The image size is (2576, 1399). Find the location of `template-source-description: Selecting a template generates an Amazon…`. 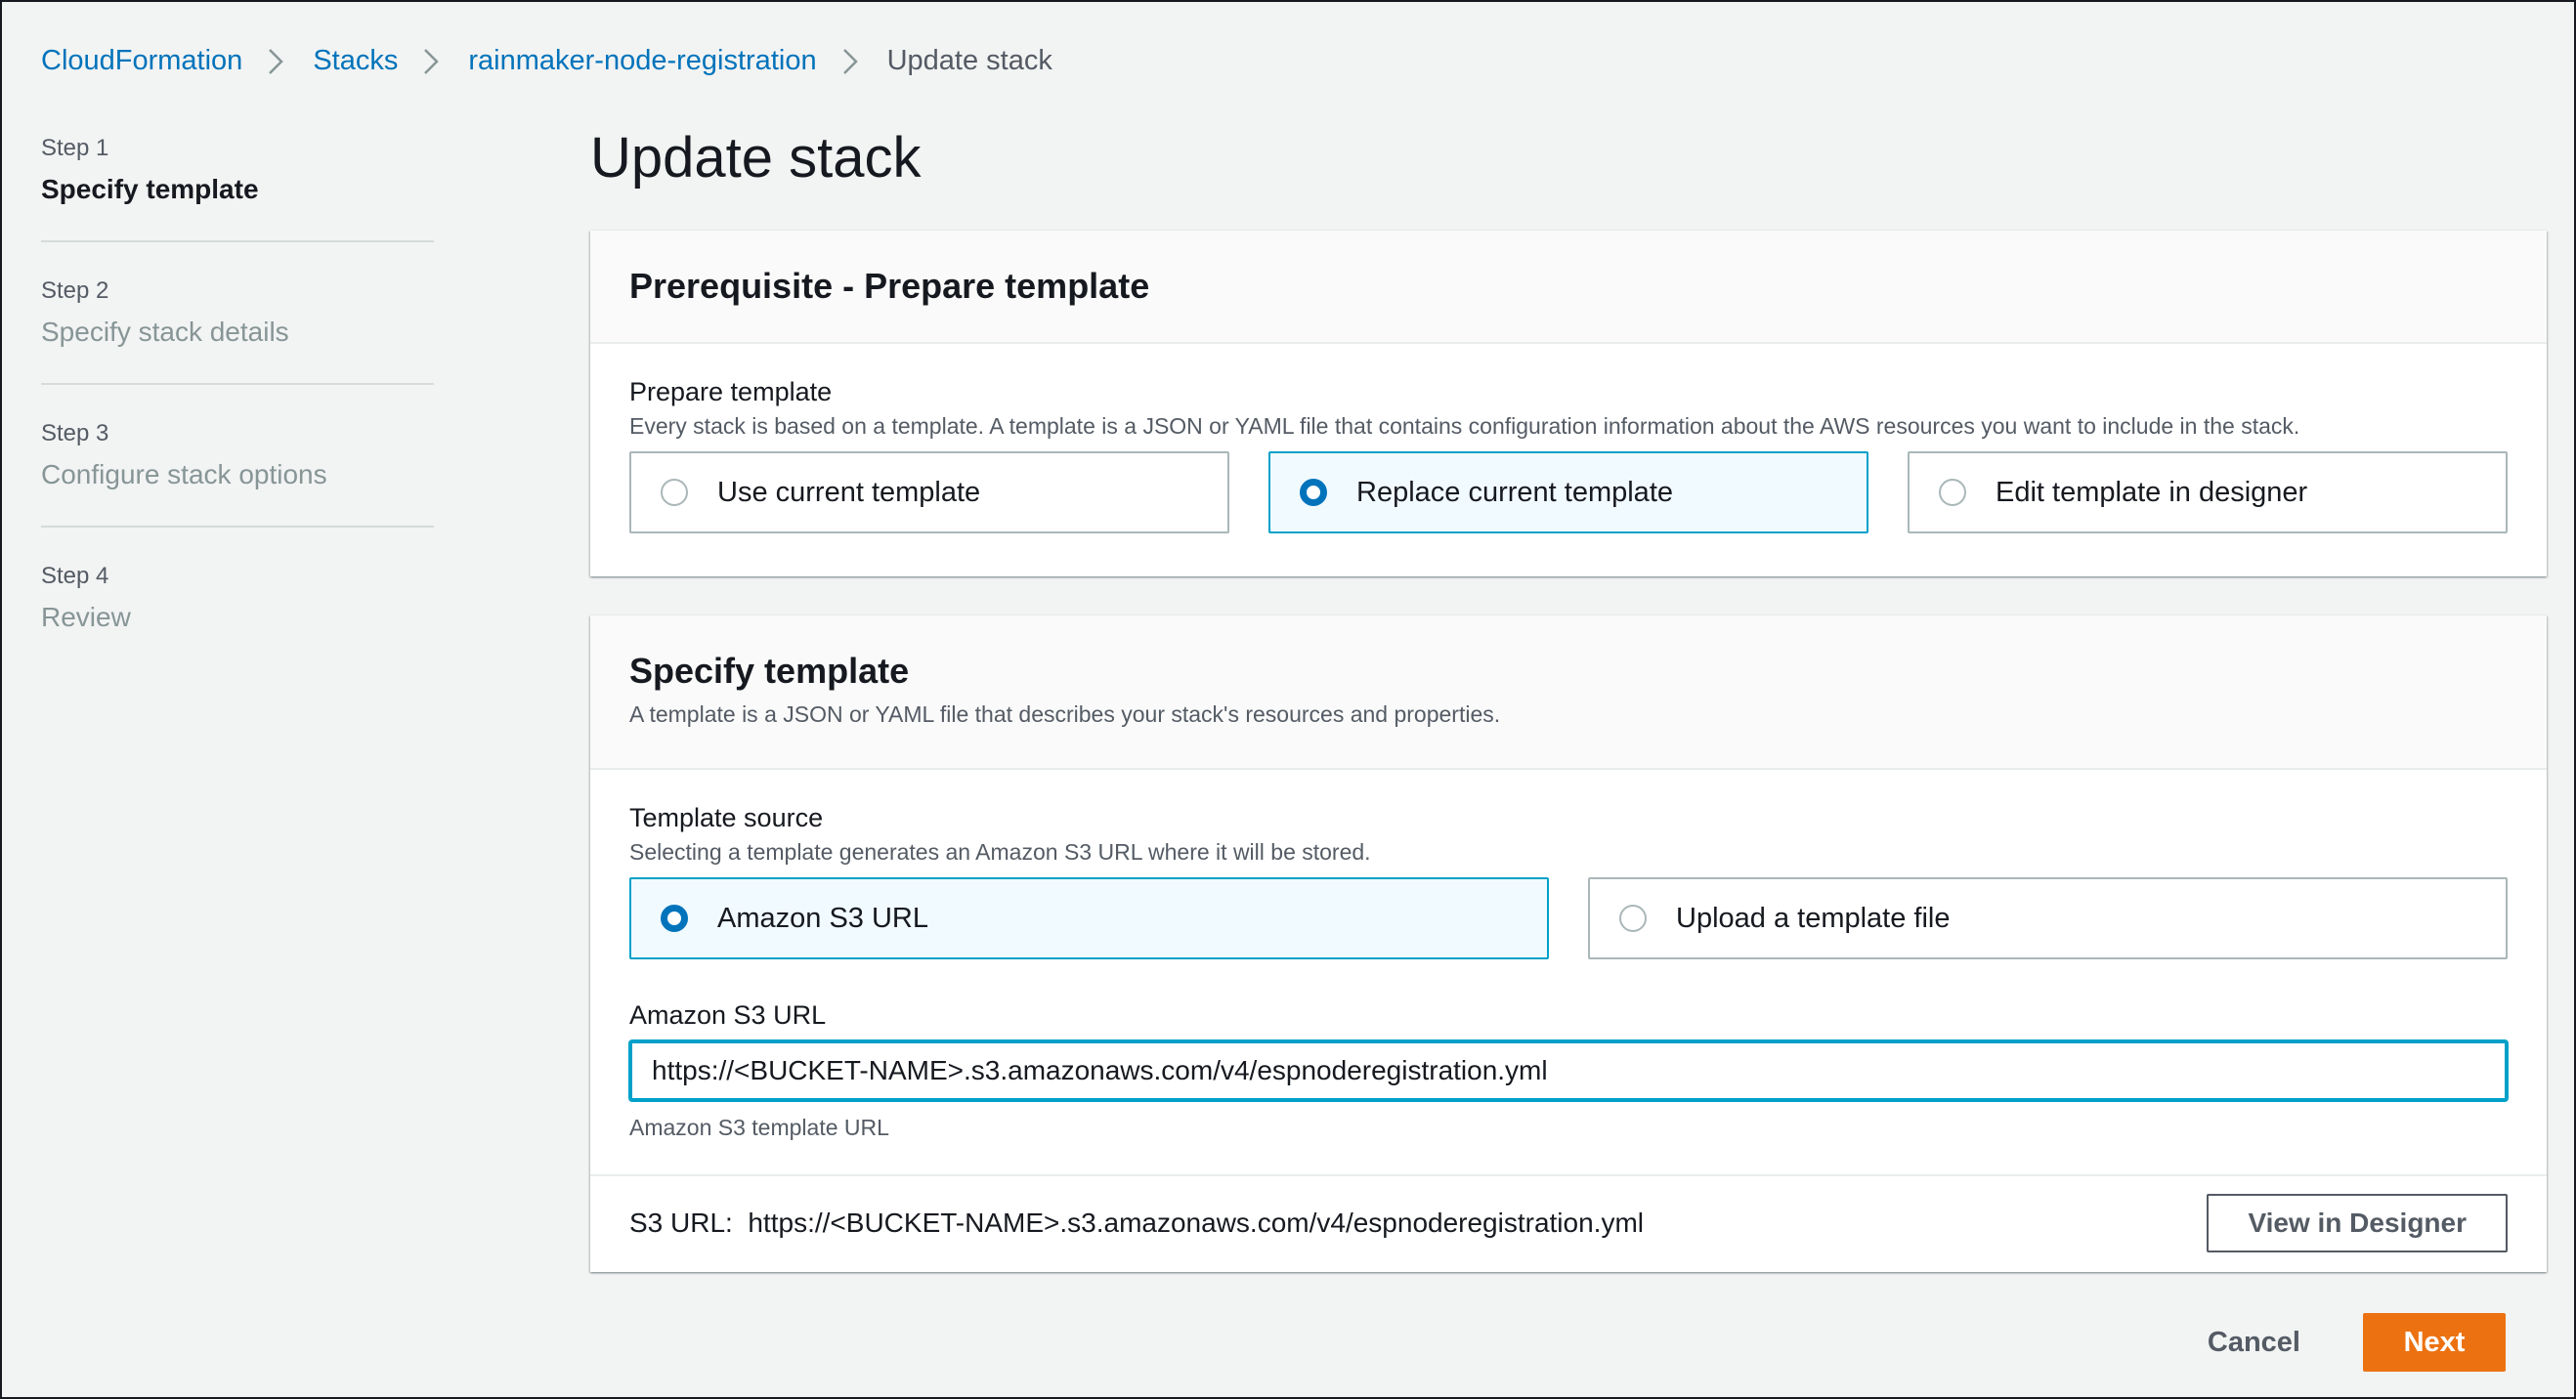

template-source-description: Selecting a template generates an Amazon… is located at coordinates (1000, 852).